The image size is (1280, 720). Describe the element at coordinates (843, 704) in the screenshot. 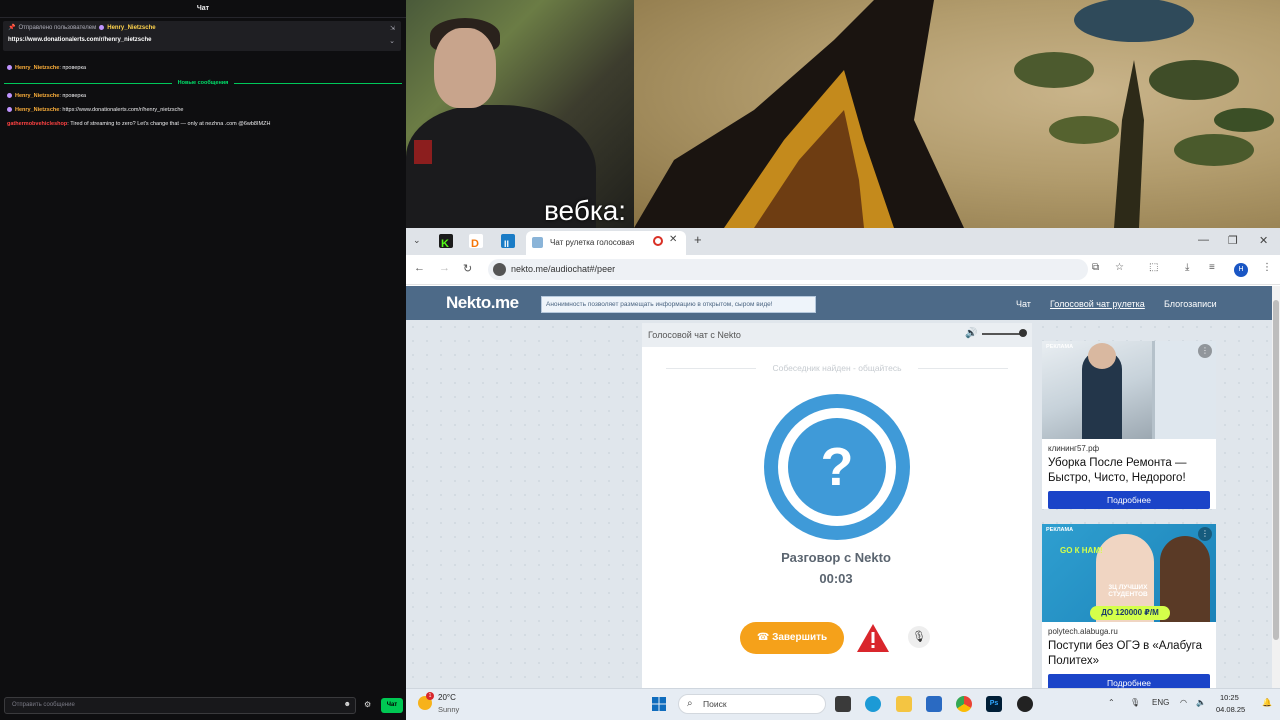

I see `task-view-icon` at that location.